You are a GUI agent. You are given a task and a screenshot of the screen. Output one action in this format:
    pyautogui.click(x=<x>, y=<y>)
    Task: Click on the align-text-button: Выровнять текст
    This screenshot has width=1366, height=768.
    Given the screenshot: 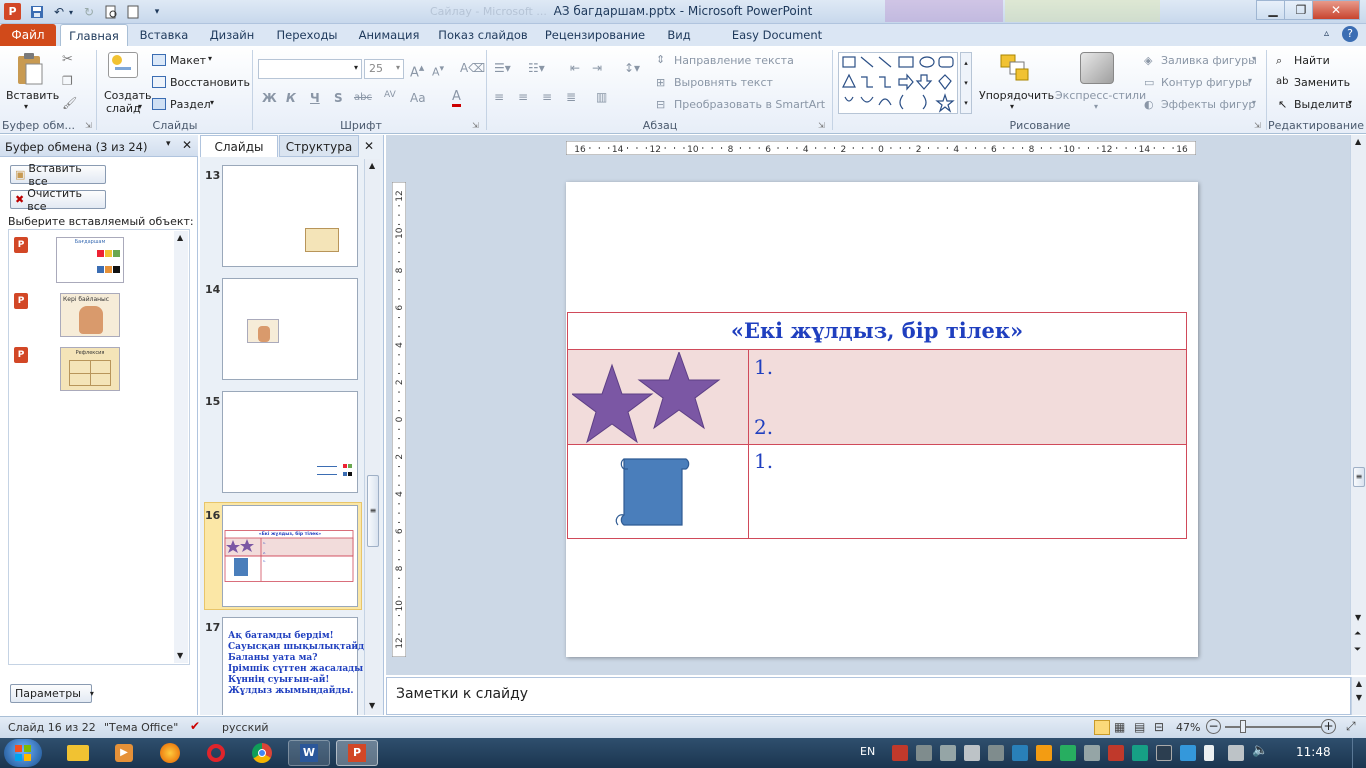 What is the action you would take?
    pyautogui.click(x=723, y=82)
    